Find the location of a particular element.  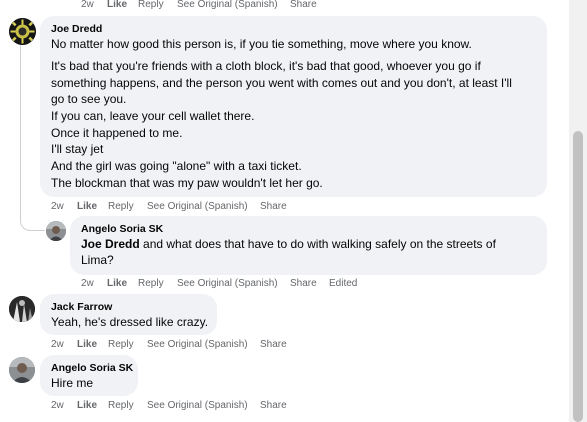

edited-label: Edited is located at coordinates (343, 283).